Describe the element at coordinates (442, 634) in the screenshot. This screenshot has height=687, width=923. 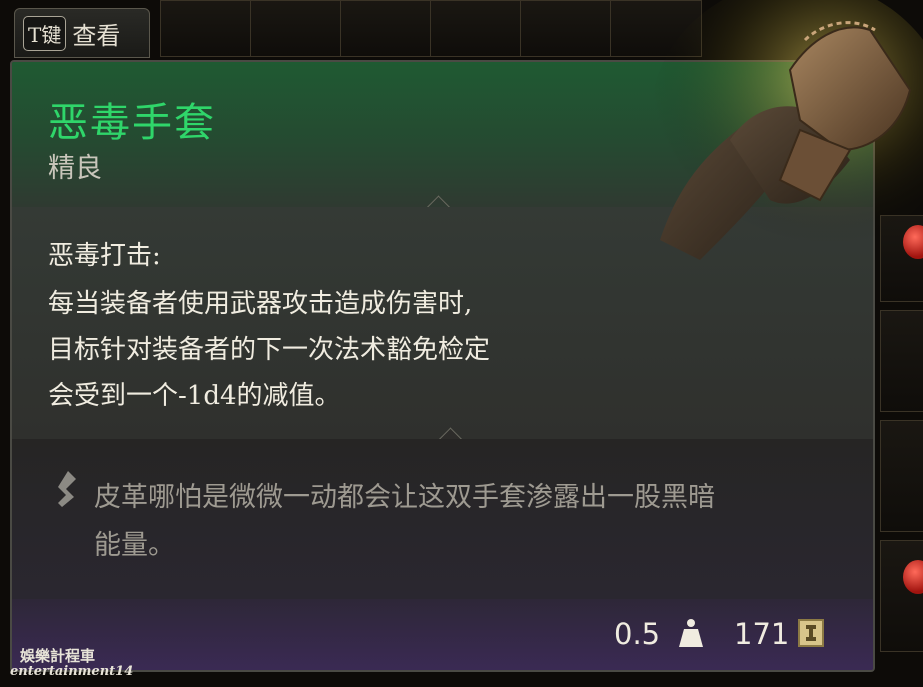
I see `tooltip-footer: 0.5 171` at that location.